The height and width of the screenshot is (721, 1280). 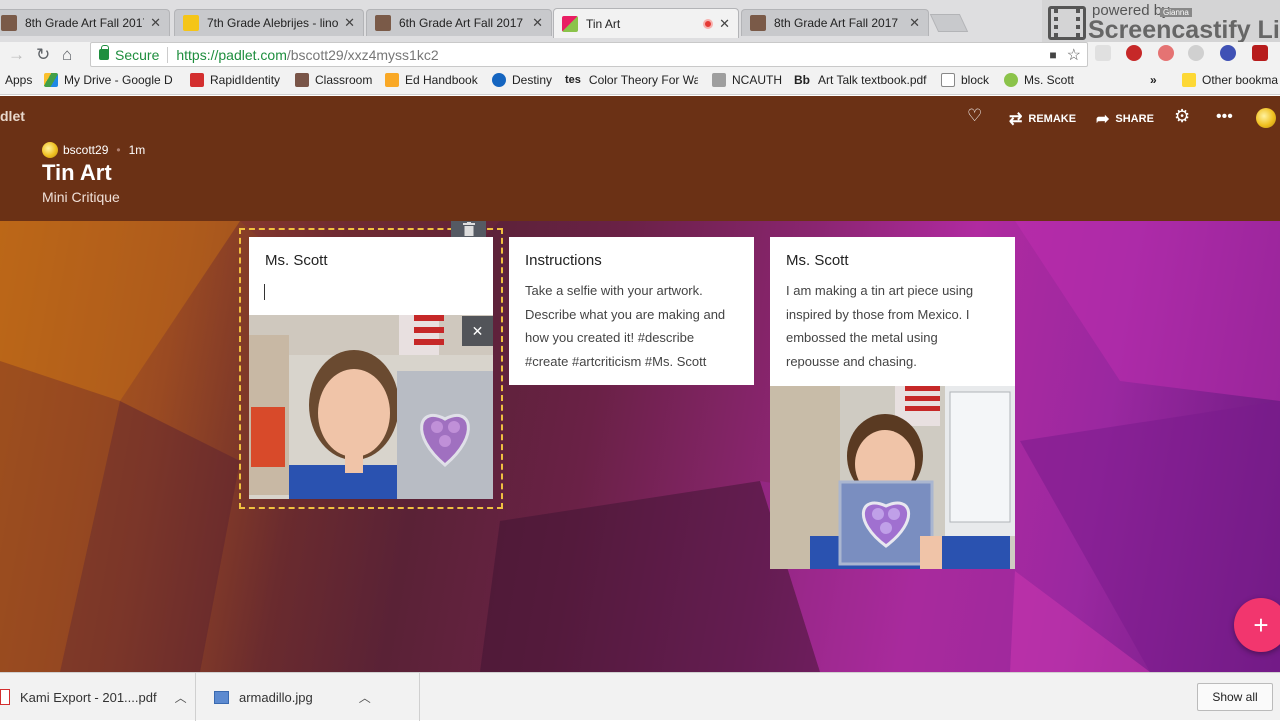 I want to click on share-button: ➦ SHARE, so click(x=1125, y=119).